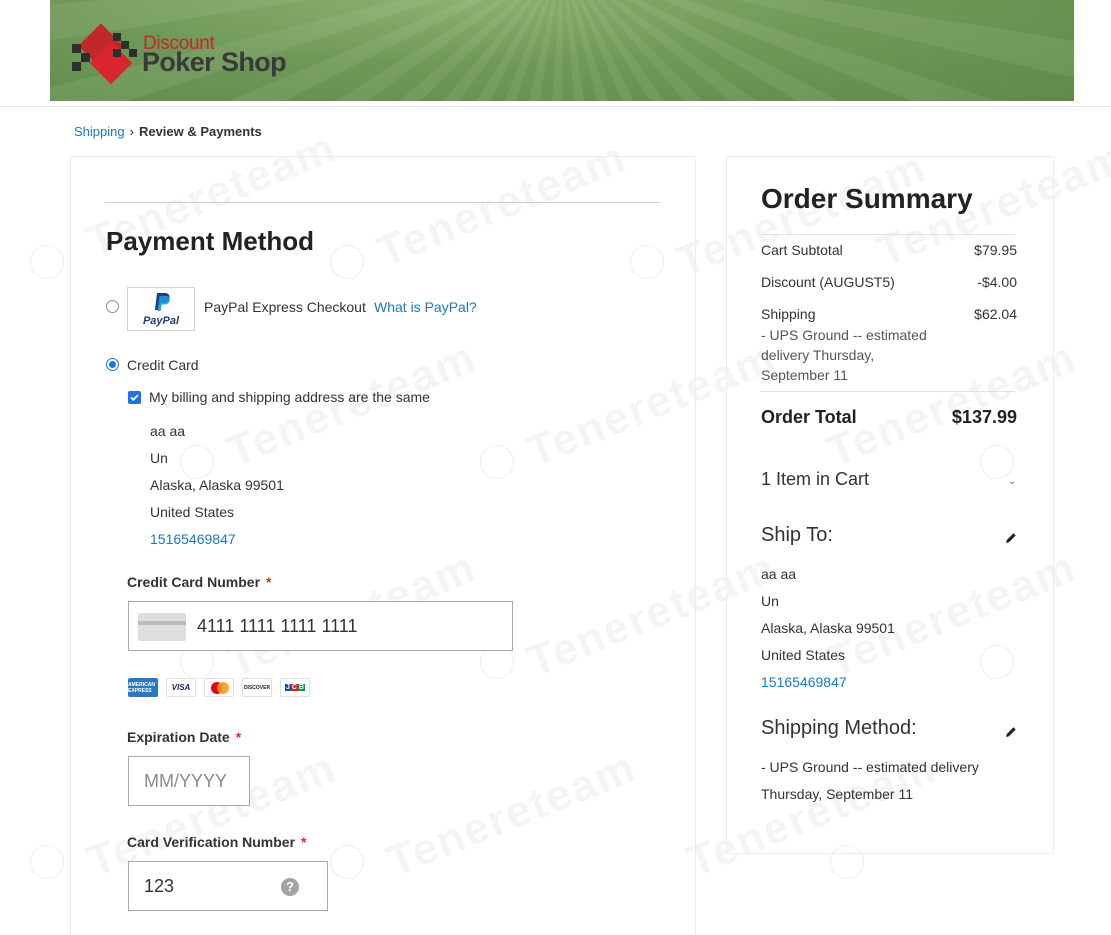  What do you see at coordinates (159, 886) in the screenshot?
I see `cvv-value: 123` at bounding box center [159, 886].